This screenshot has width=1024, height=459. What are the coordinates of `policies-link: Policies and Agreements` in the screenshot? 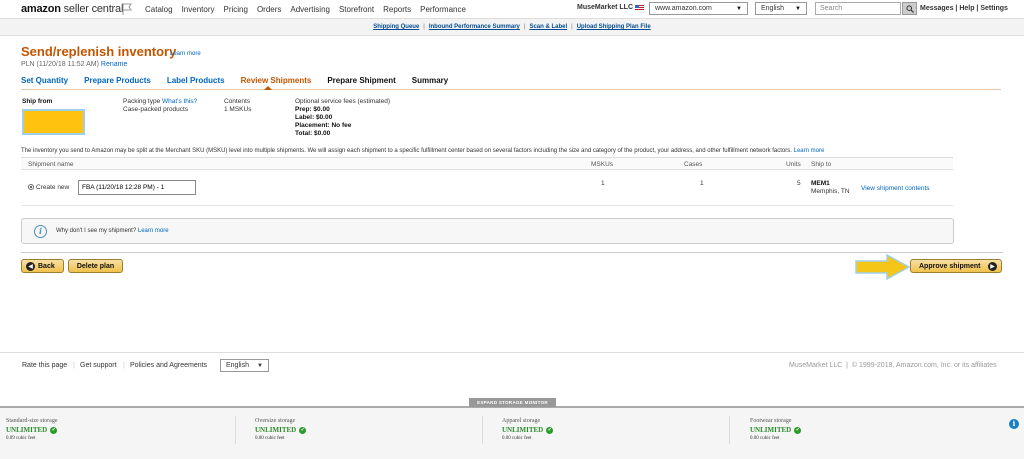 It's located at (168, 365).